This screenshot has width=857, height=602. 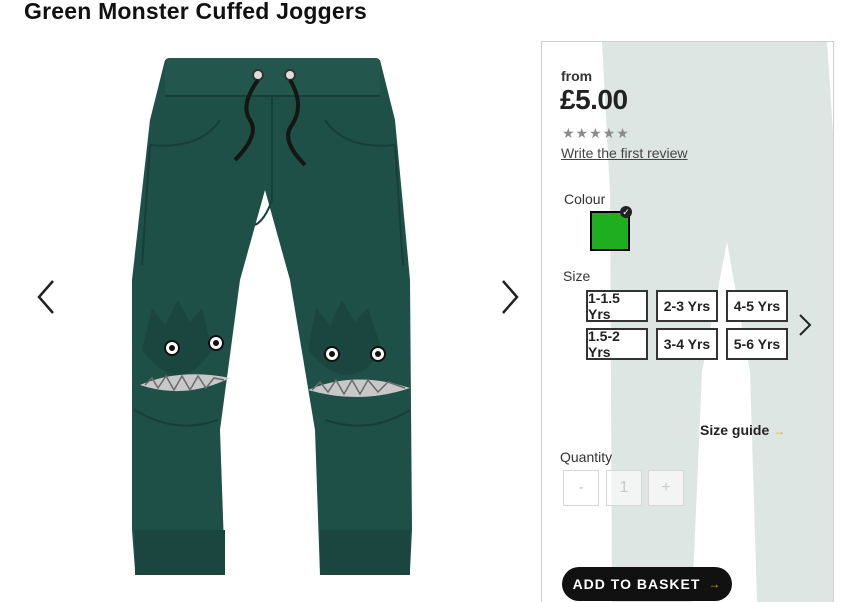 What do you see at coordinates (617, 306) in the screenshot?
I see `size-option: 1-1.5 Yrs` at bounding box center [617, 306].